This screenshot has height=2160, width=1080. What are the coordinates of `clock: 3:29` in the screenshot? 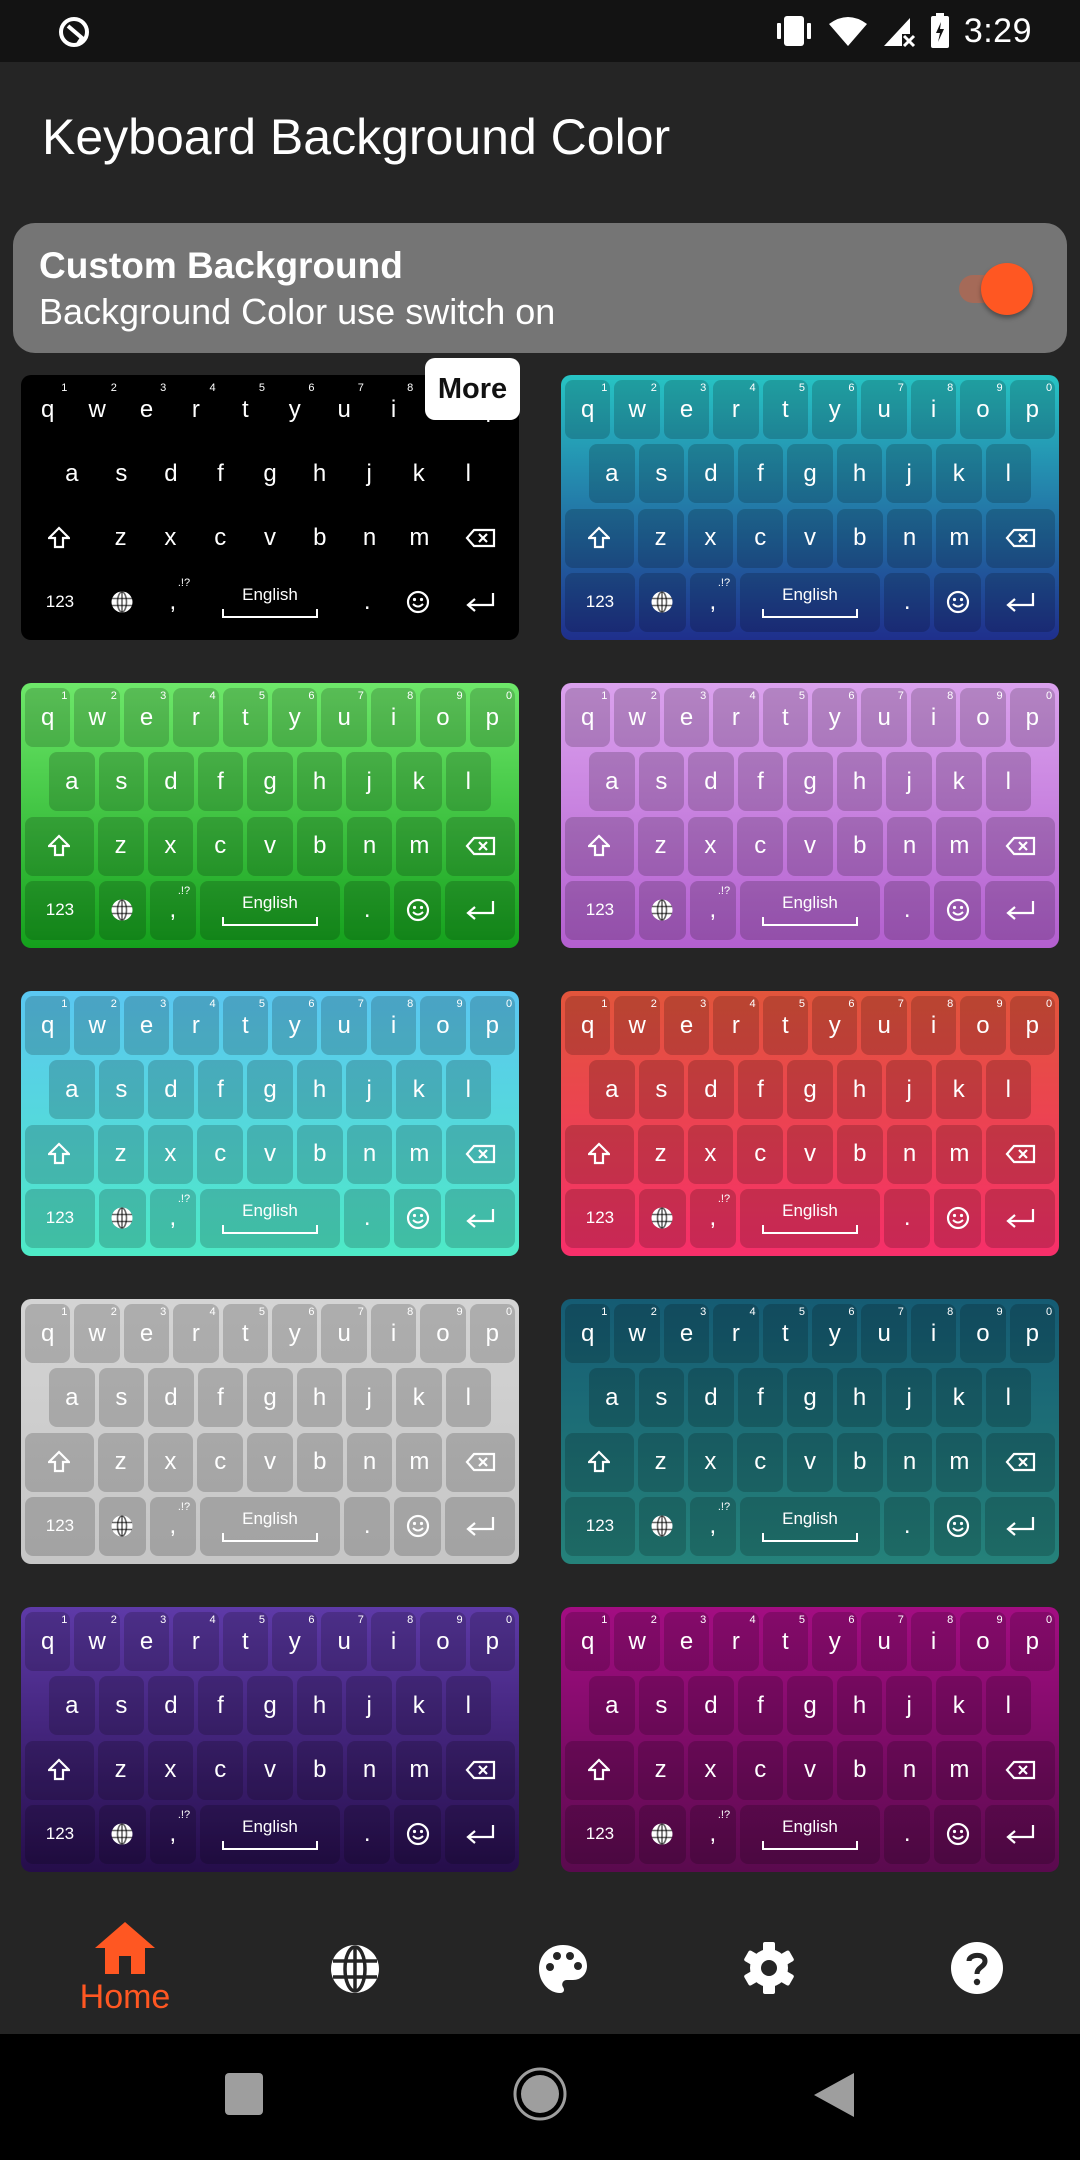 It's located at (997, 30).